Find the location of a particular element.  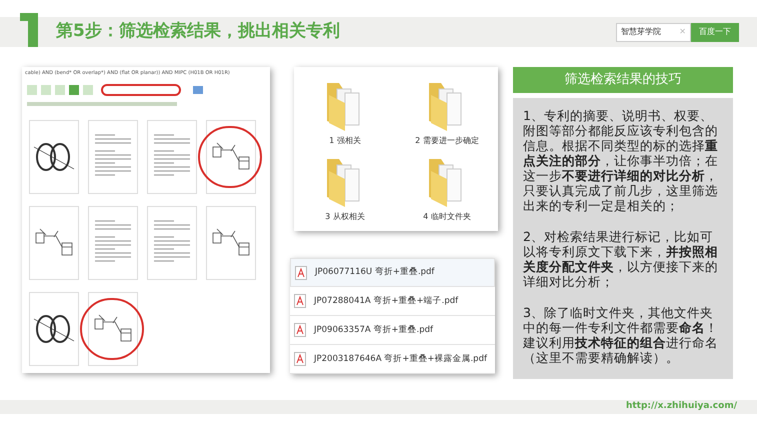

tips-title: 筛选检索结果的技巧 is located at coordinates (623, 80).